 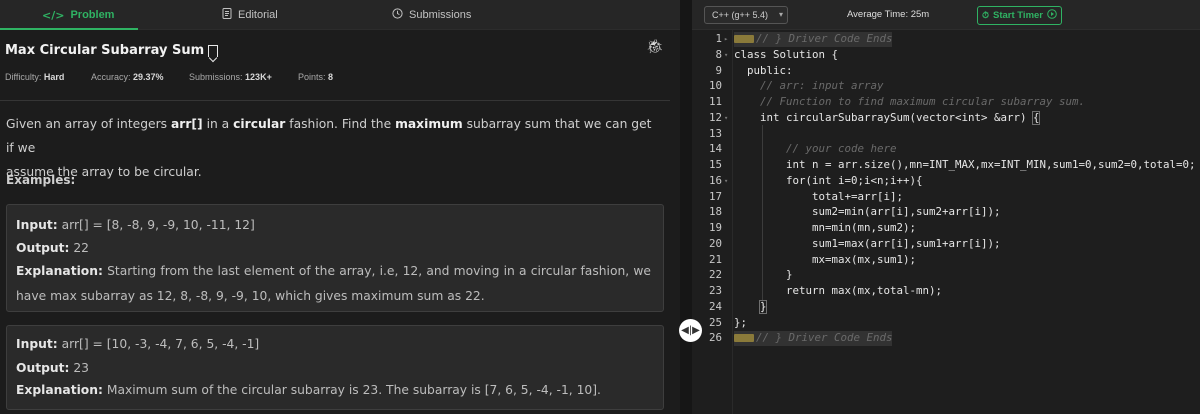 I want to click on tab-submissions-label: Submissions, so click(x=440, y=15).